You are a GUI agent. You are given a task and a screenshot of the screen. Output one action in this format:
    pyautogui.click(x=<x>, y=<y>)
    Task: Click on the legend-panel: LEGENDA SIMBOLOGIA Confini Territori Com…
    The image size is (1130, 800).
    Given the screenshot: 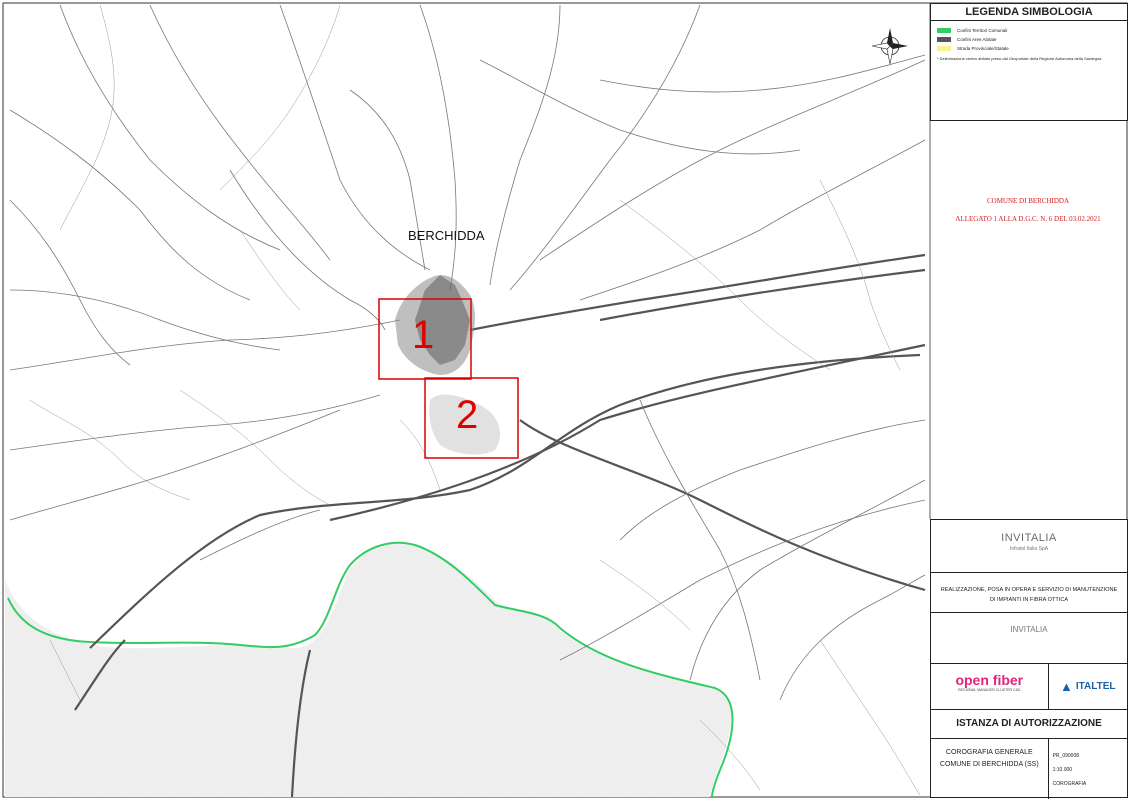 What is the action you would take?
    pyautogui.click(x=1029, y=62)
    